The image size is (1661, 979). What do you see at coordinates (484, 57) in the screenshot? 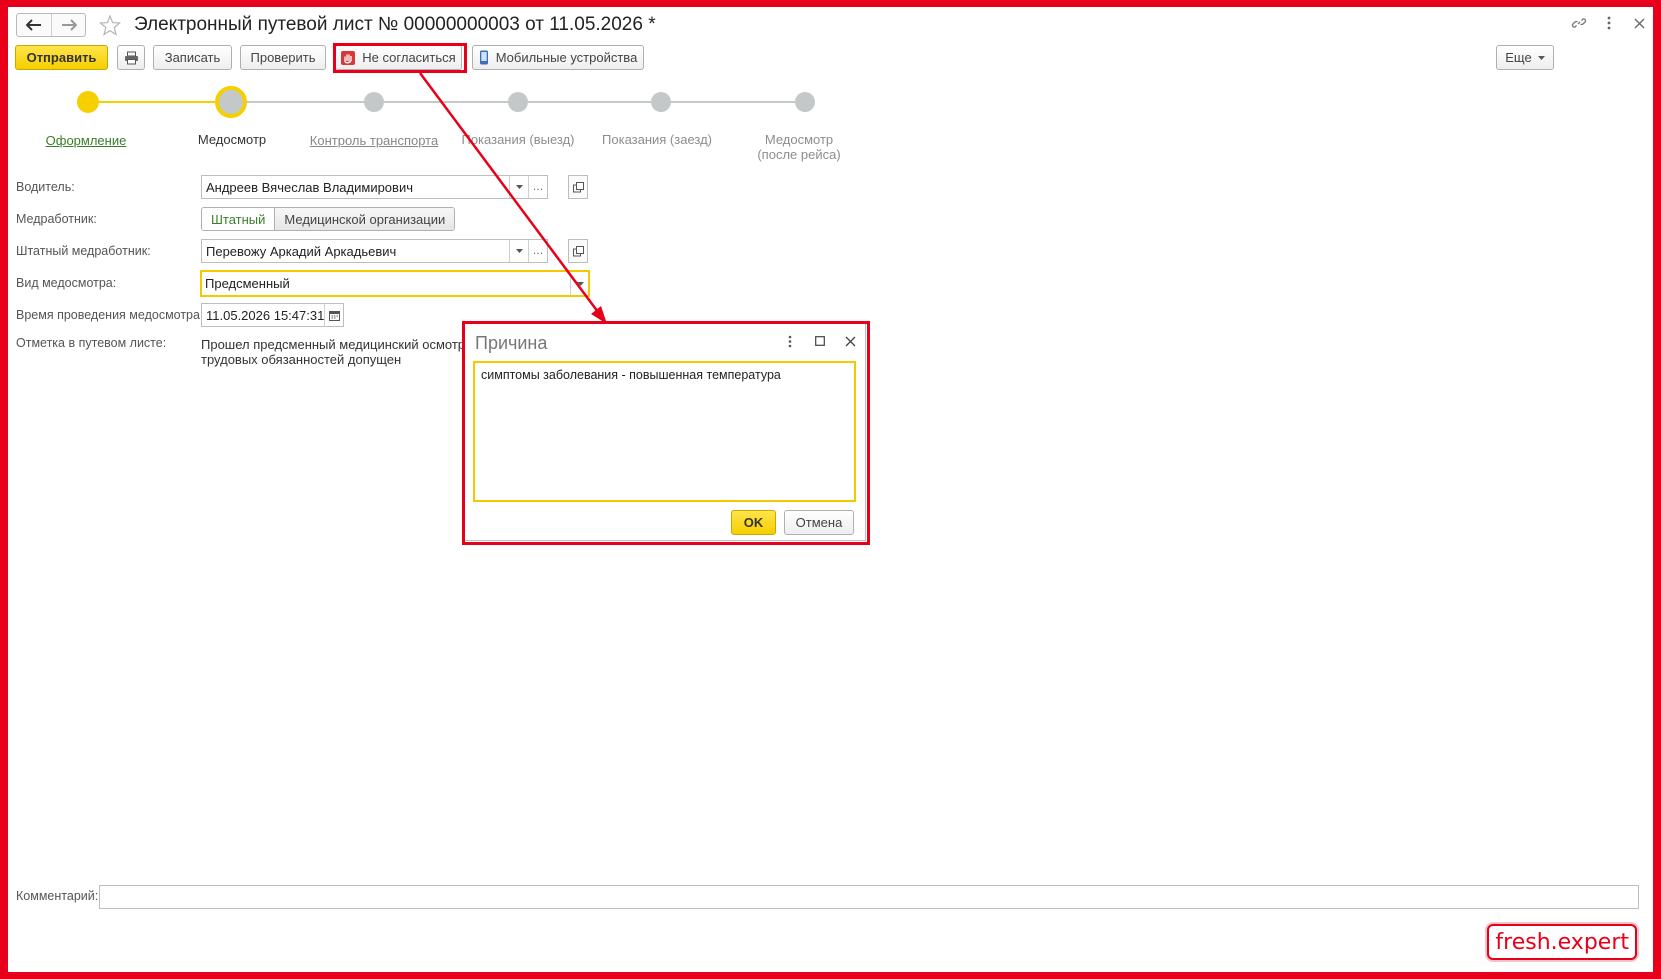
I see `mobile-phone-icon` at bounding box center [484, 57].